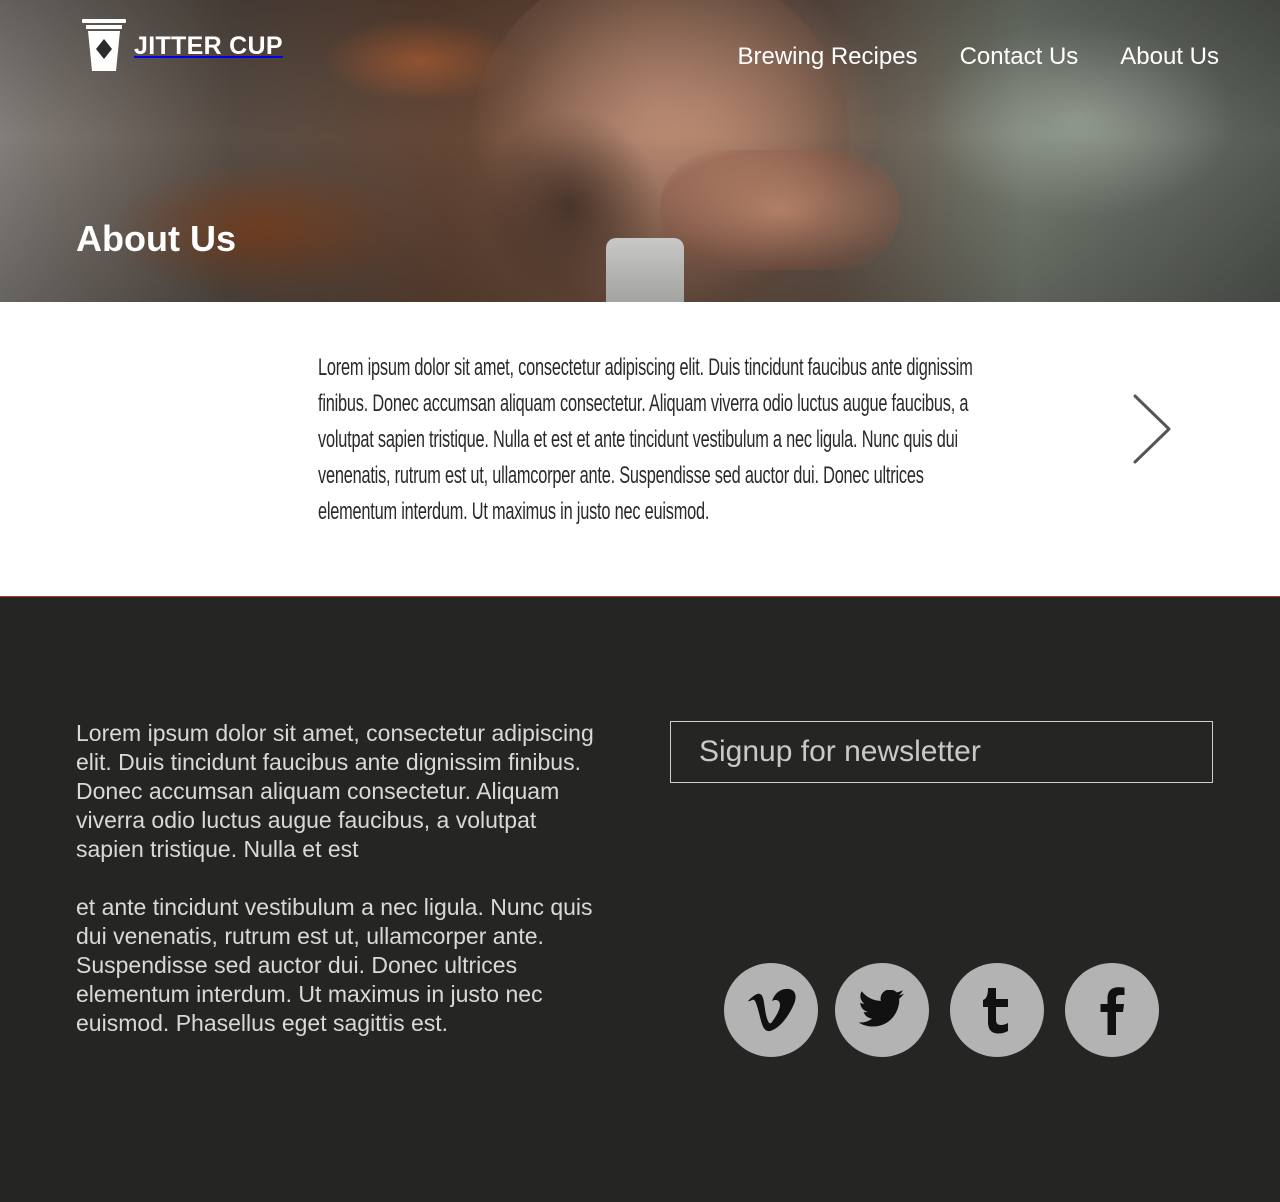 The height and width of the screenshot is (1202, 1280). I want to click on chevron-right-icon, so click(1151, 429).